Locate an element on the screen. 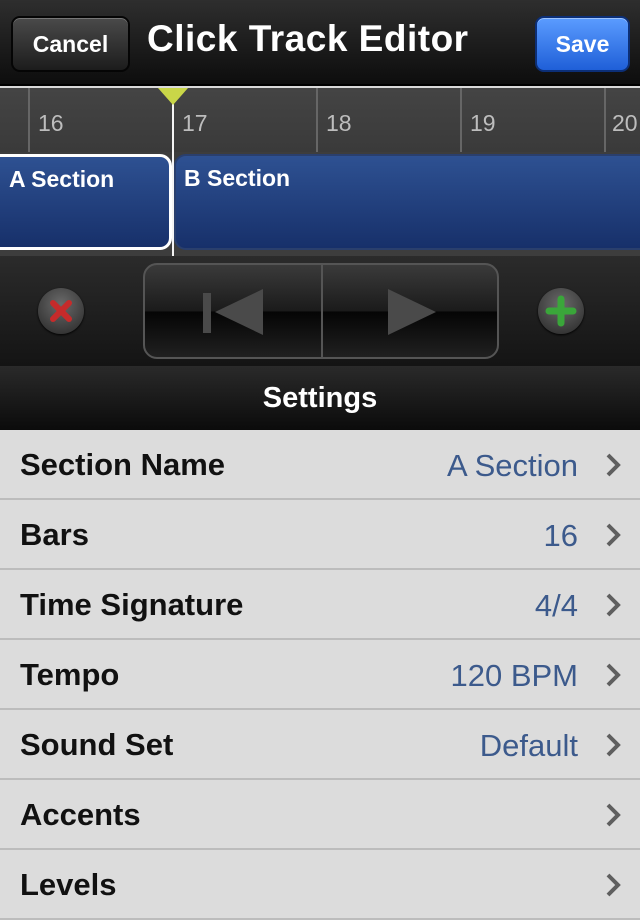 This screenshot has height=920, width=640. next-section-button is located at coordinates (410, 311).